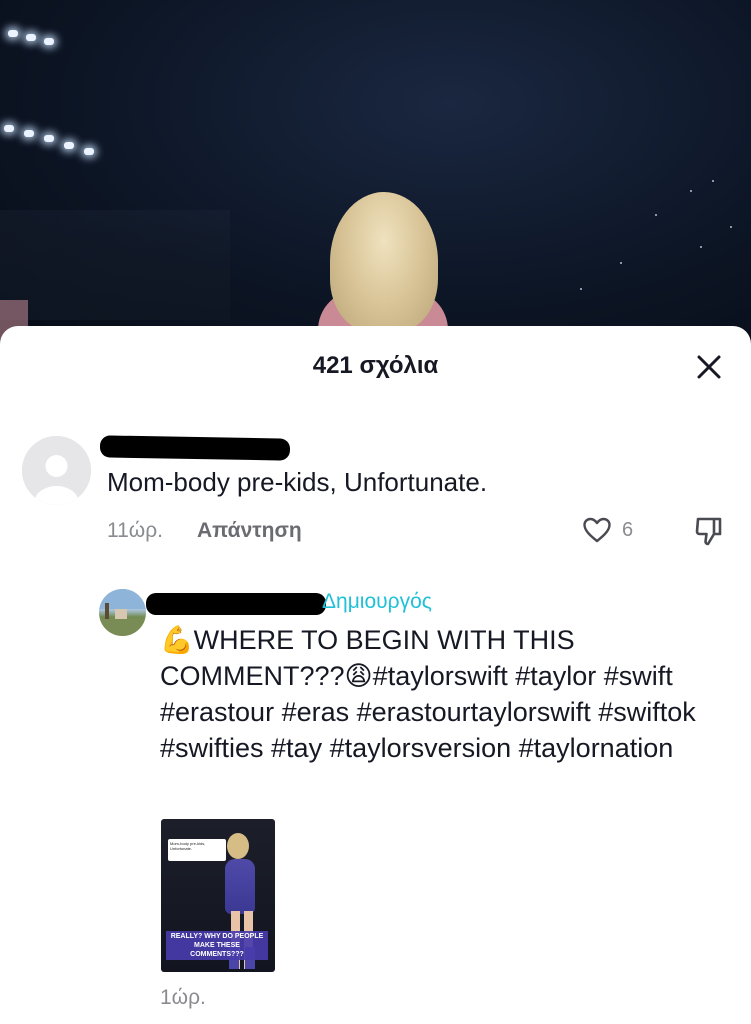 This screenshot has width=751, height=1024. I want to click on creator-avatar-image, so click(122, 612).